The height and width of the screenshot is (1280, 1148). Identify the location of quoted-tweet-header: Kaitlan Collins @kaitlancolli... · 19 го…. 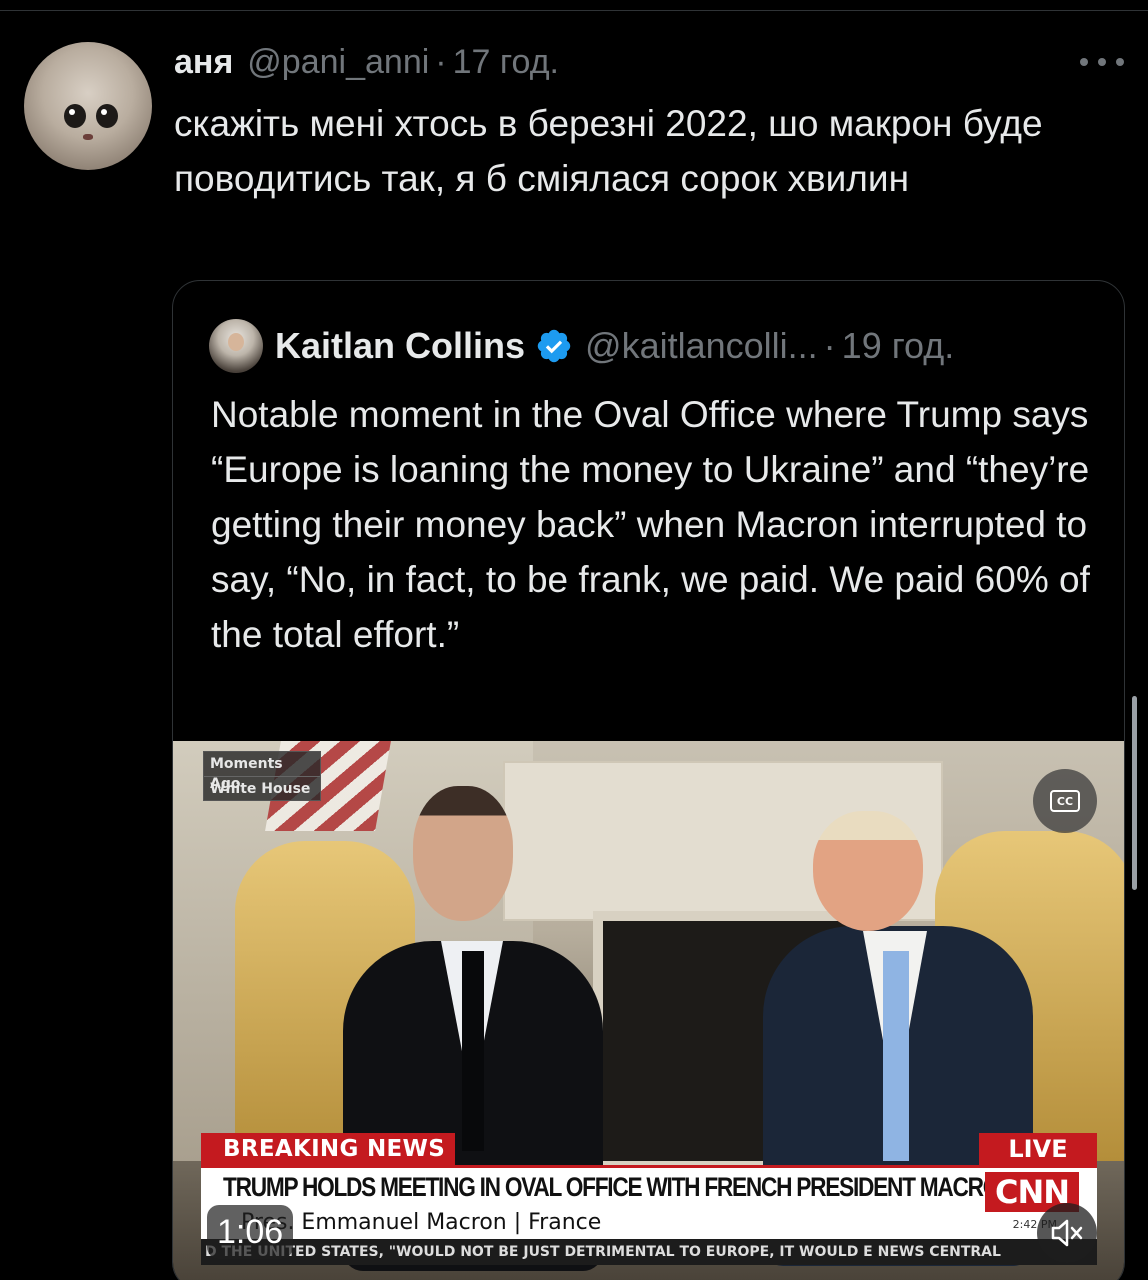
(581, 346).